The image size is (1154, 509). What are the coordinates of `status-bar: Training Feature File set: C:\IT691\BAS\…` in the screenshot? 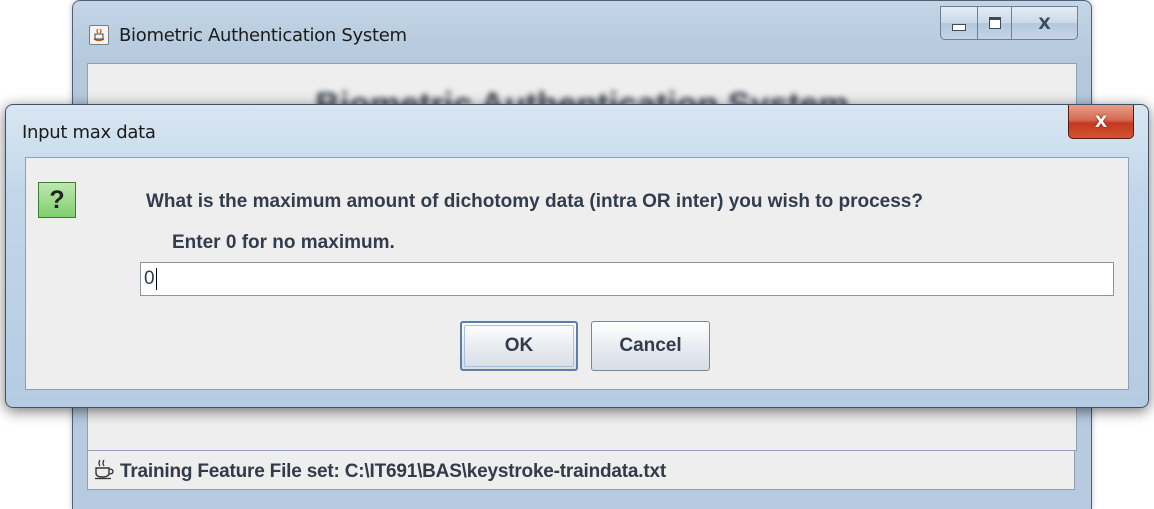 It's located at (581, 470).